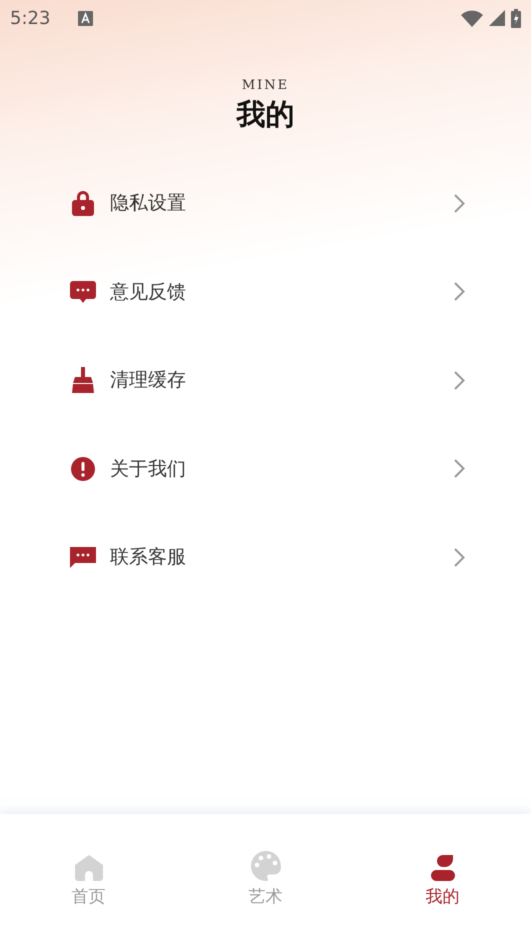 Image resolution: width=531 pixels, height=944 pixels. What do you see at coordinates (497, 18) in the screenshot?
I see `signal-icon` at bounding box center [497, 18].